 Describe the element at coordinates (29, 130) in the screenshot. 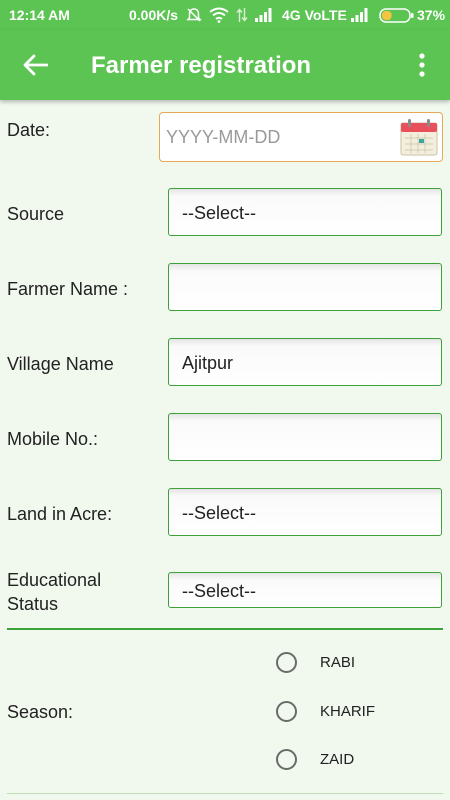

I see `date-label: Date:` at that location.